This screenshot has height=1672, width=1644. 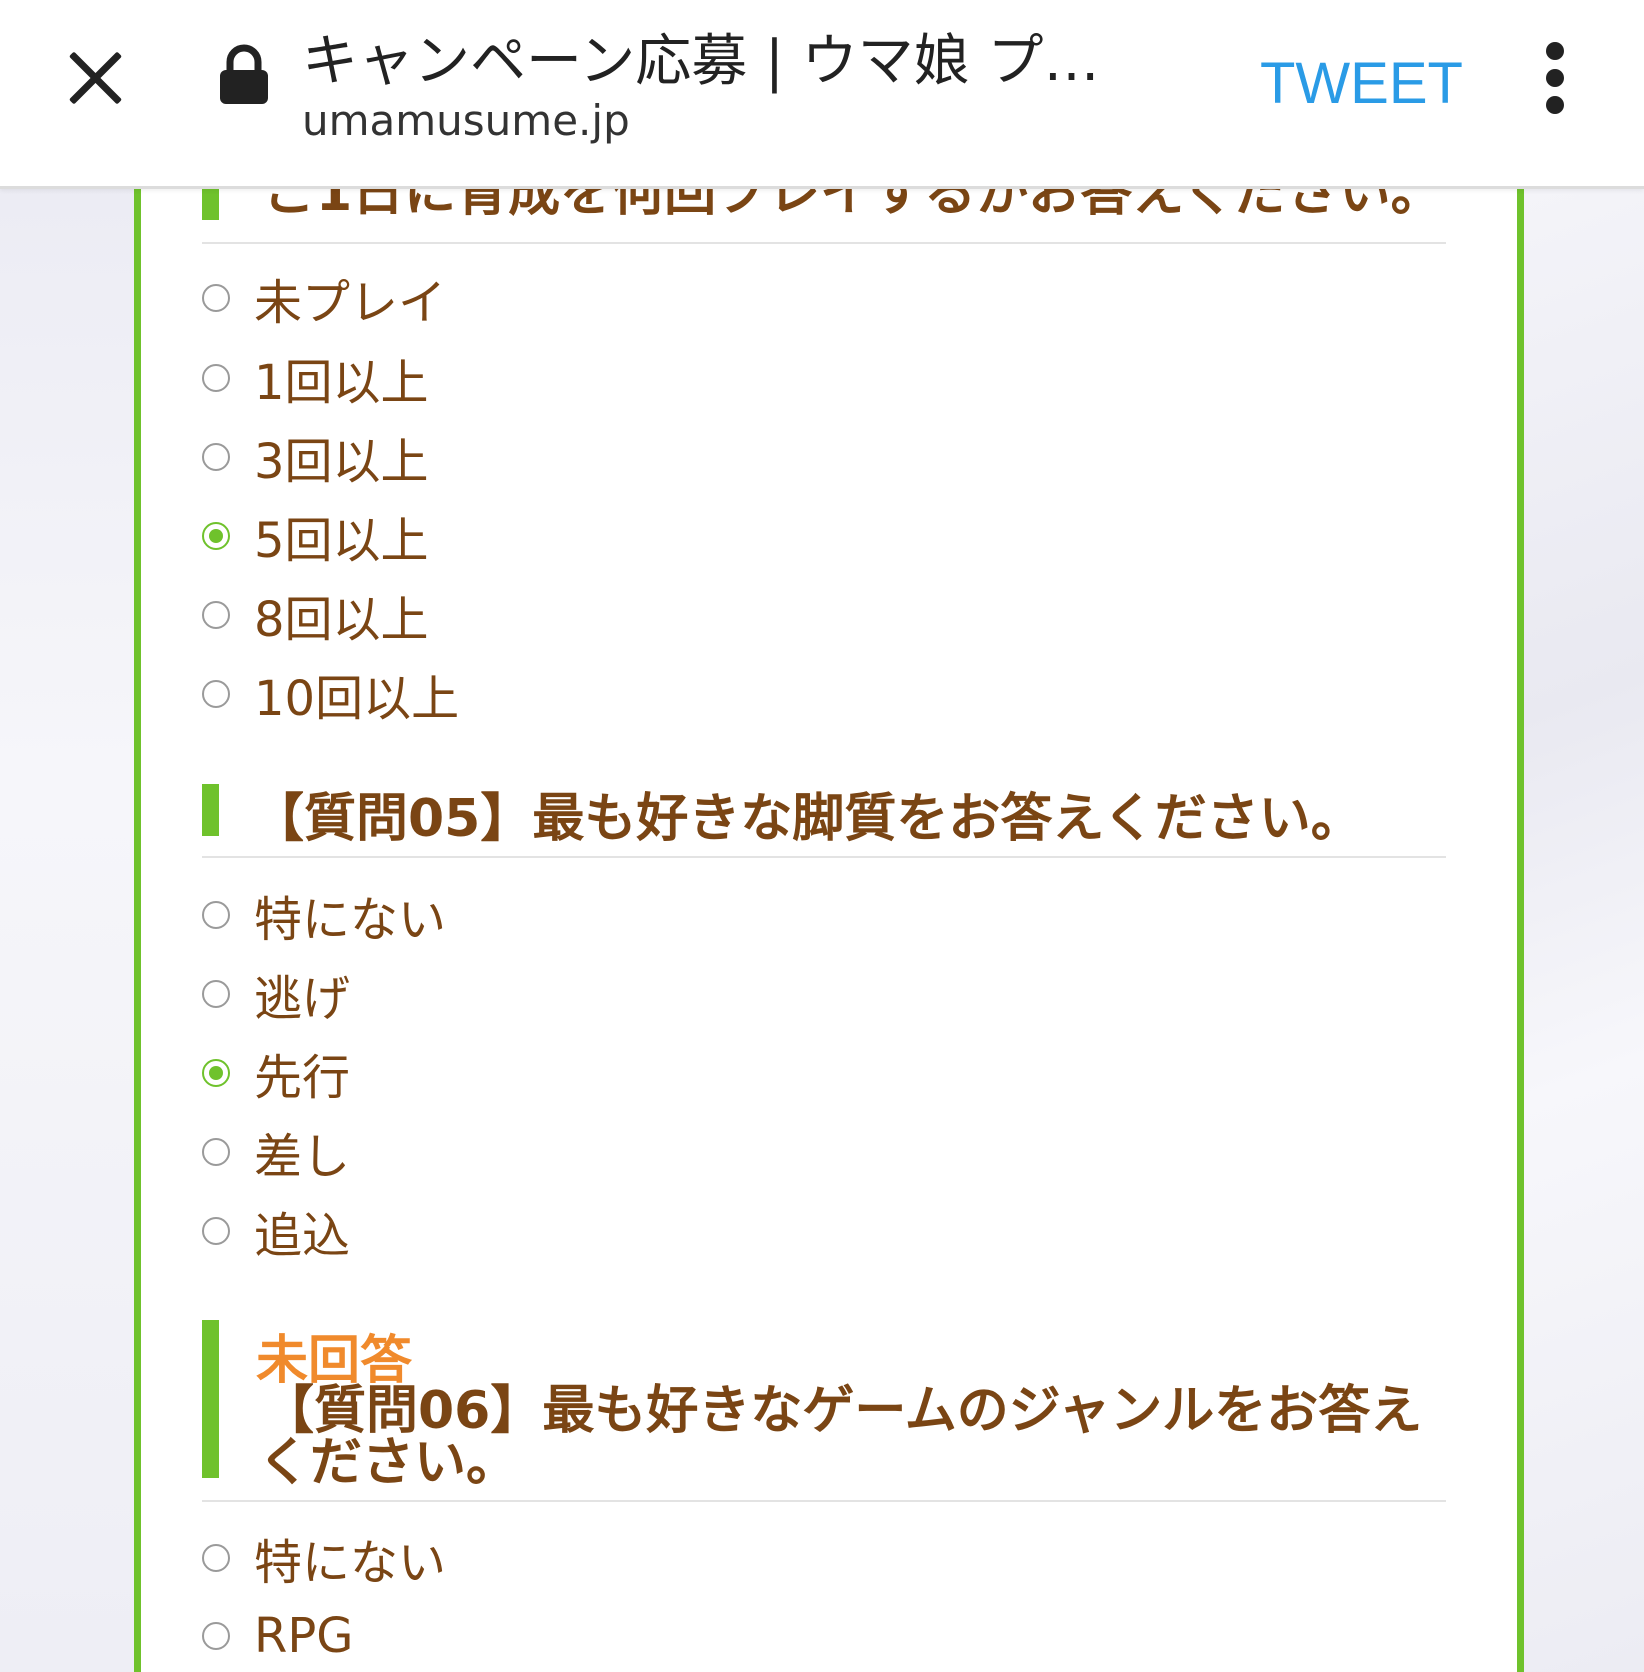 What do you see at coordinates (341, 541) in the screenshot?
I see `option-label: 5回以上` at bounding box center [341, 541].